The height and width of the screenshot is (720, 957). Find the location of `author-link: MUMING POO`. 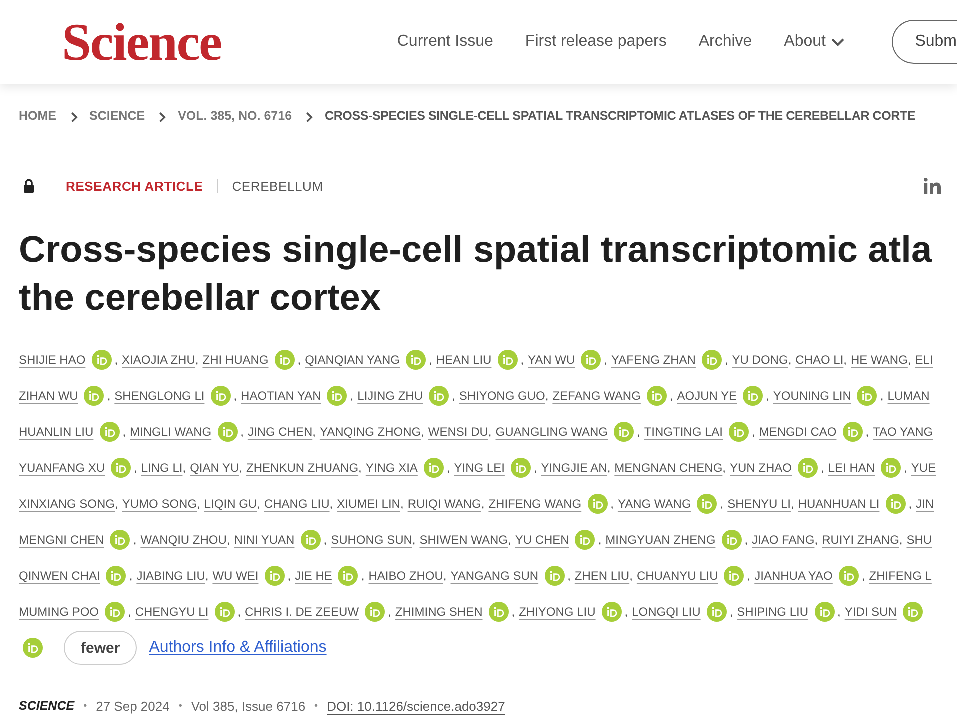

author-link: MUMING POO is located at coordinates (59, 612).